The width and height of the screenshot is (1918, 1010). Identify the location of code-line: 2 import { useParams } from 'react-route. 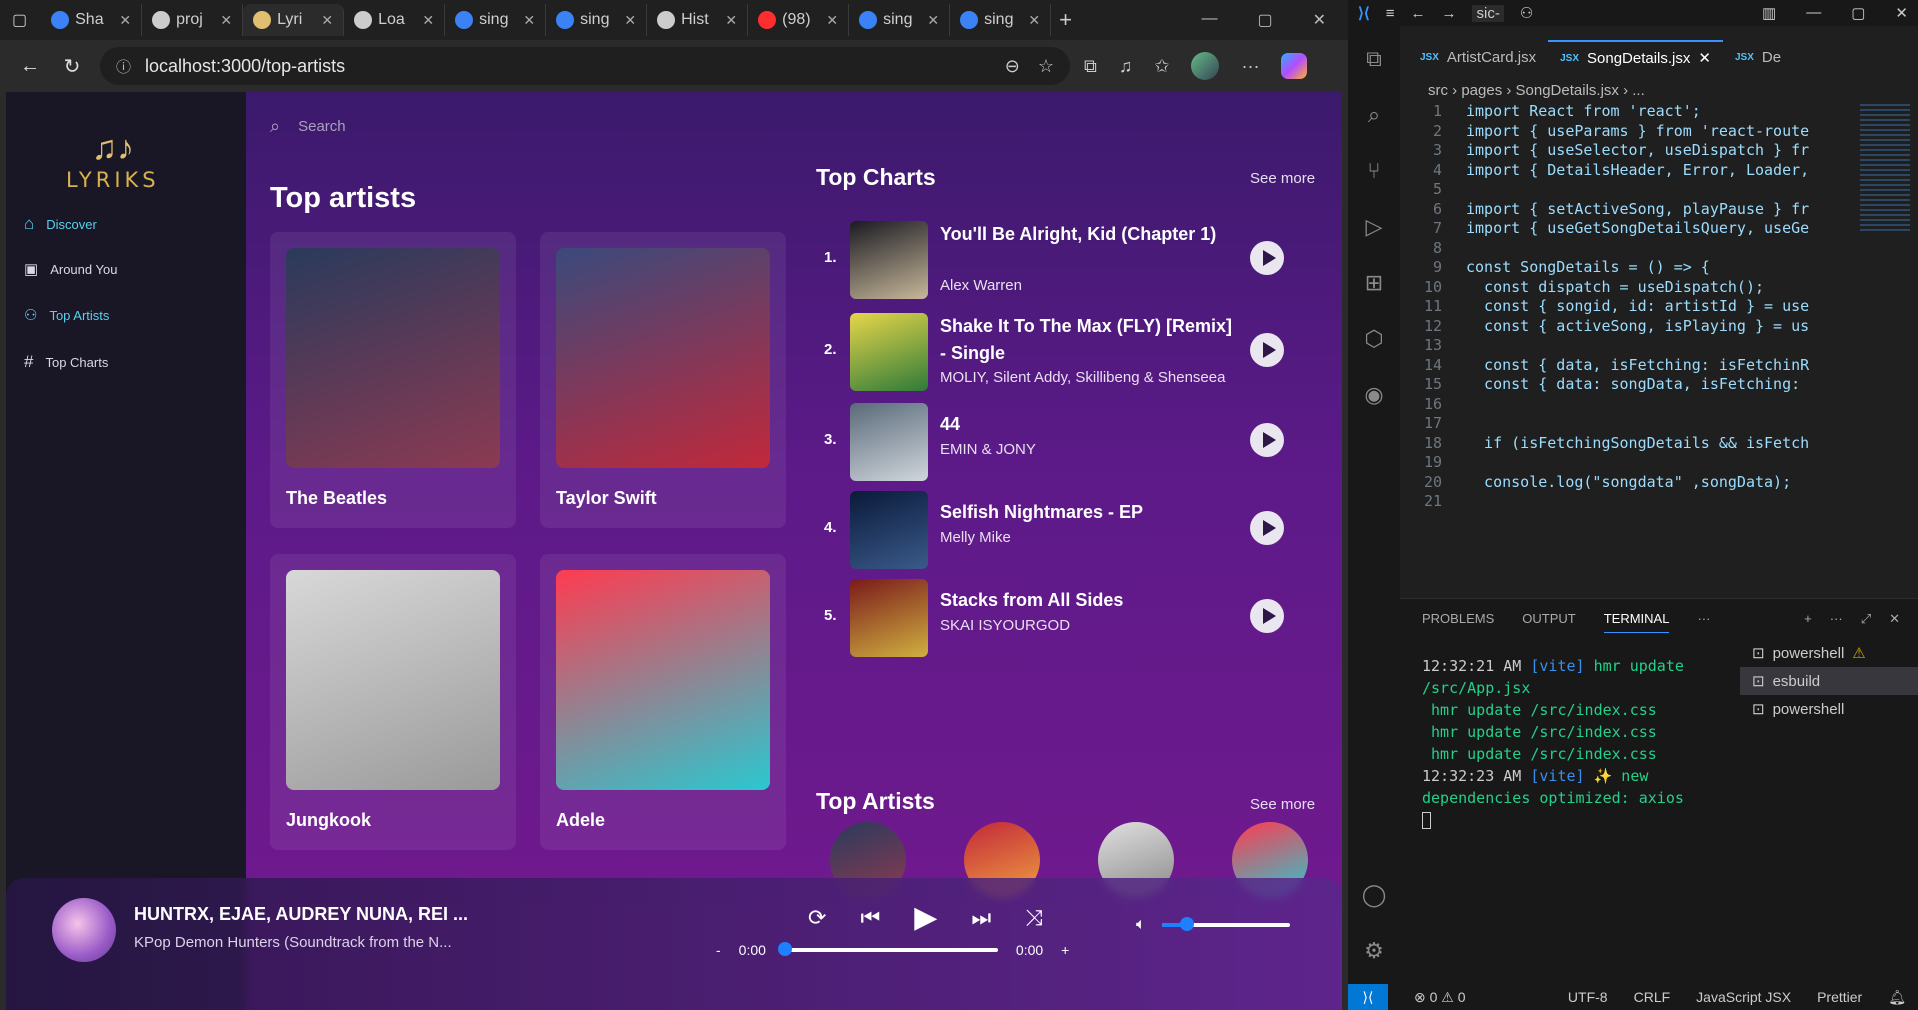
(1623, 132).